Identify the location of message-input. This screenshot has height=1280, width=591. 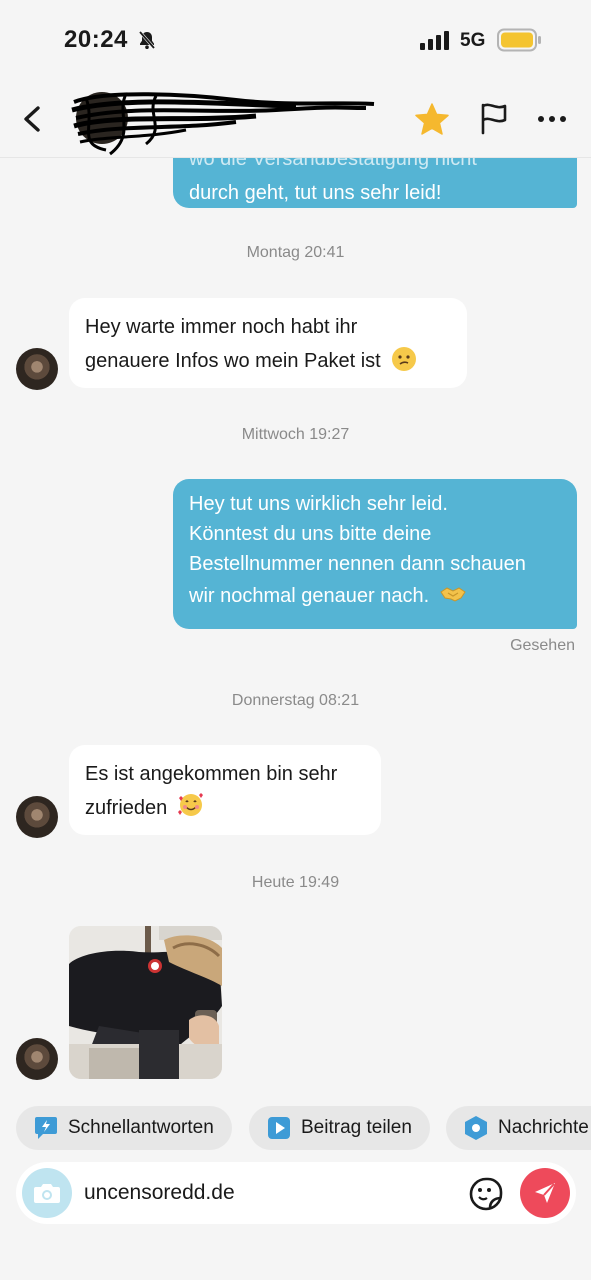
(234, 1193).